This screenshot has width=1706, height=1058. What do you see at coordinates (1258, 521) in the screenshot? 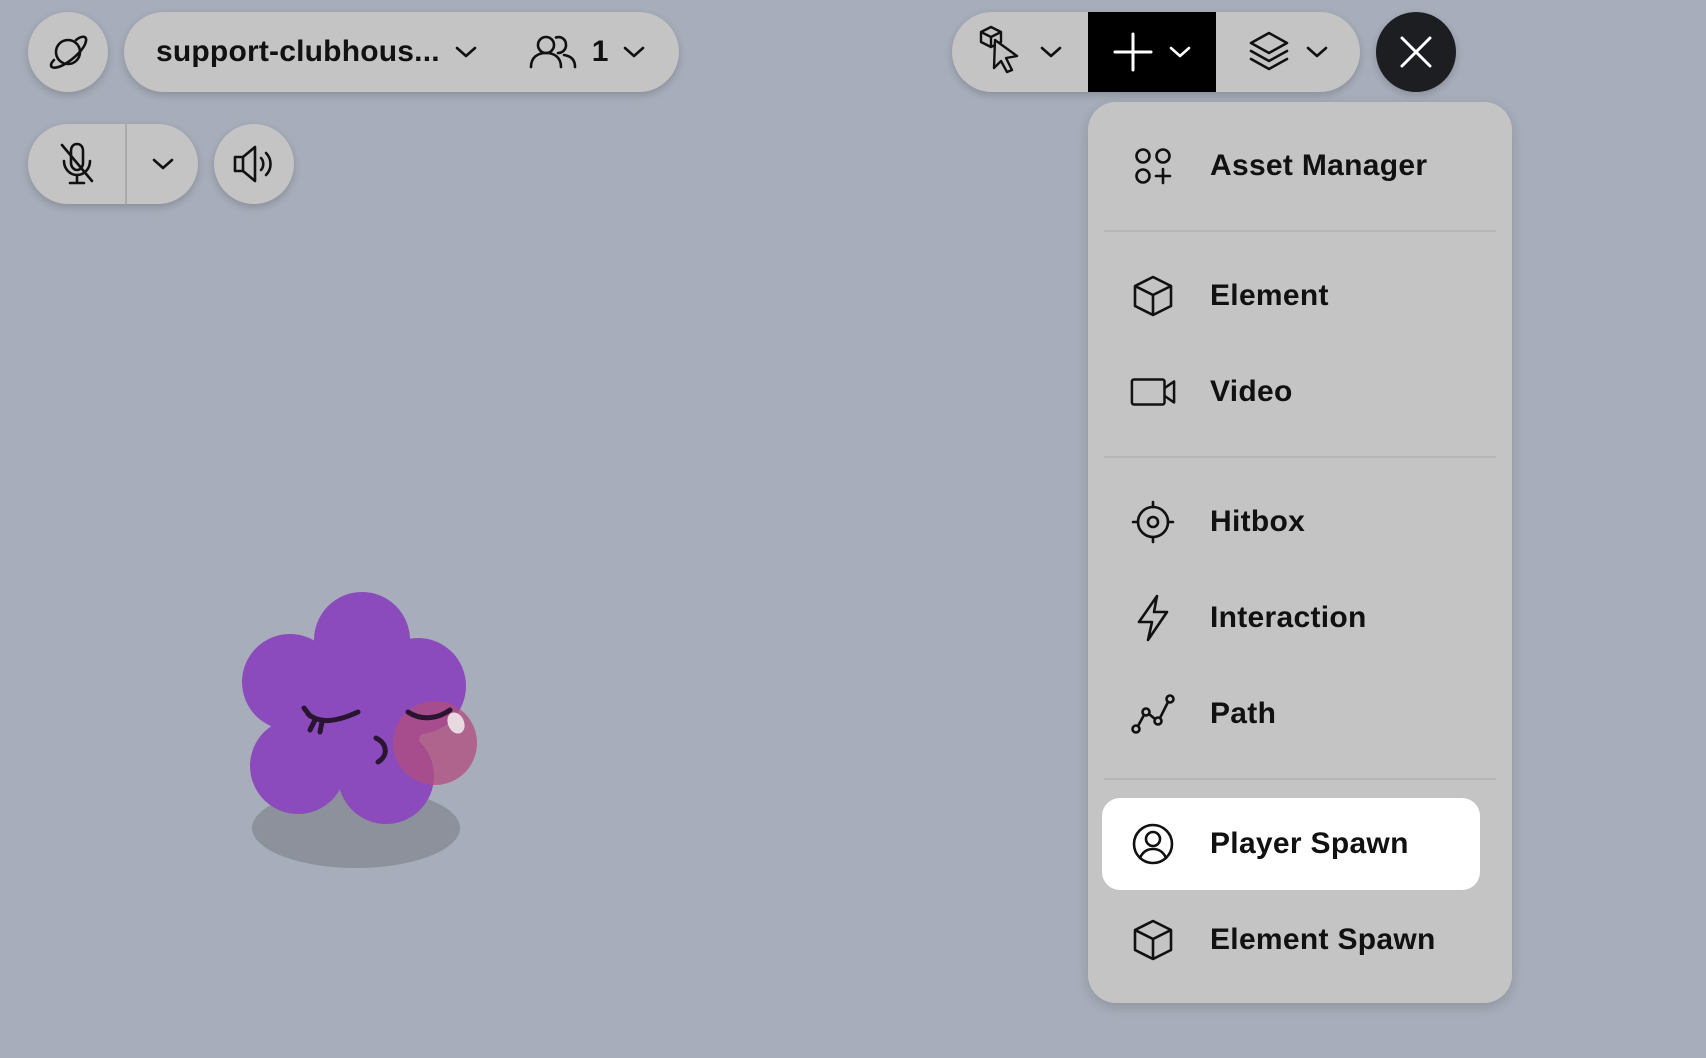
I see `menu-item-label: Hitbox` at bounding box center [1258, 521].